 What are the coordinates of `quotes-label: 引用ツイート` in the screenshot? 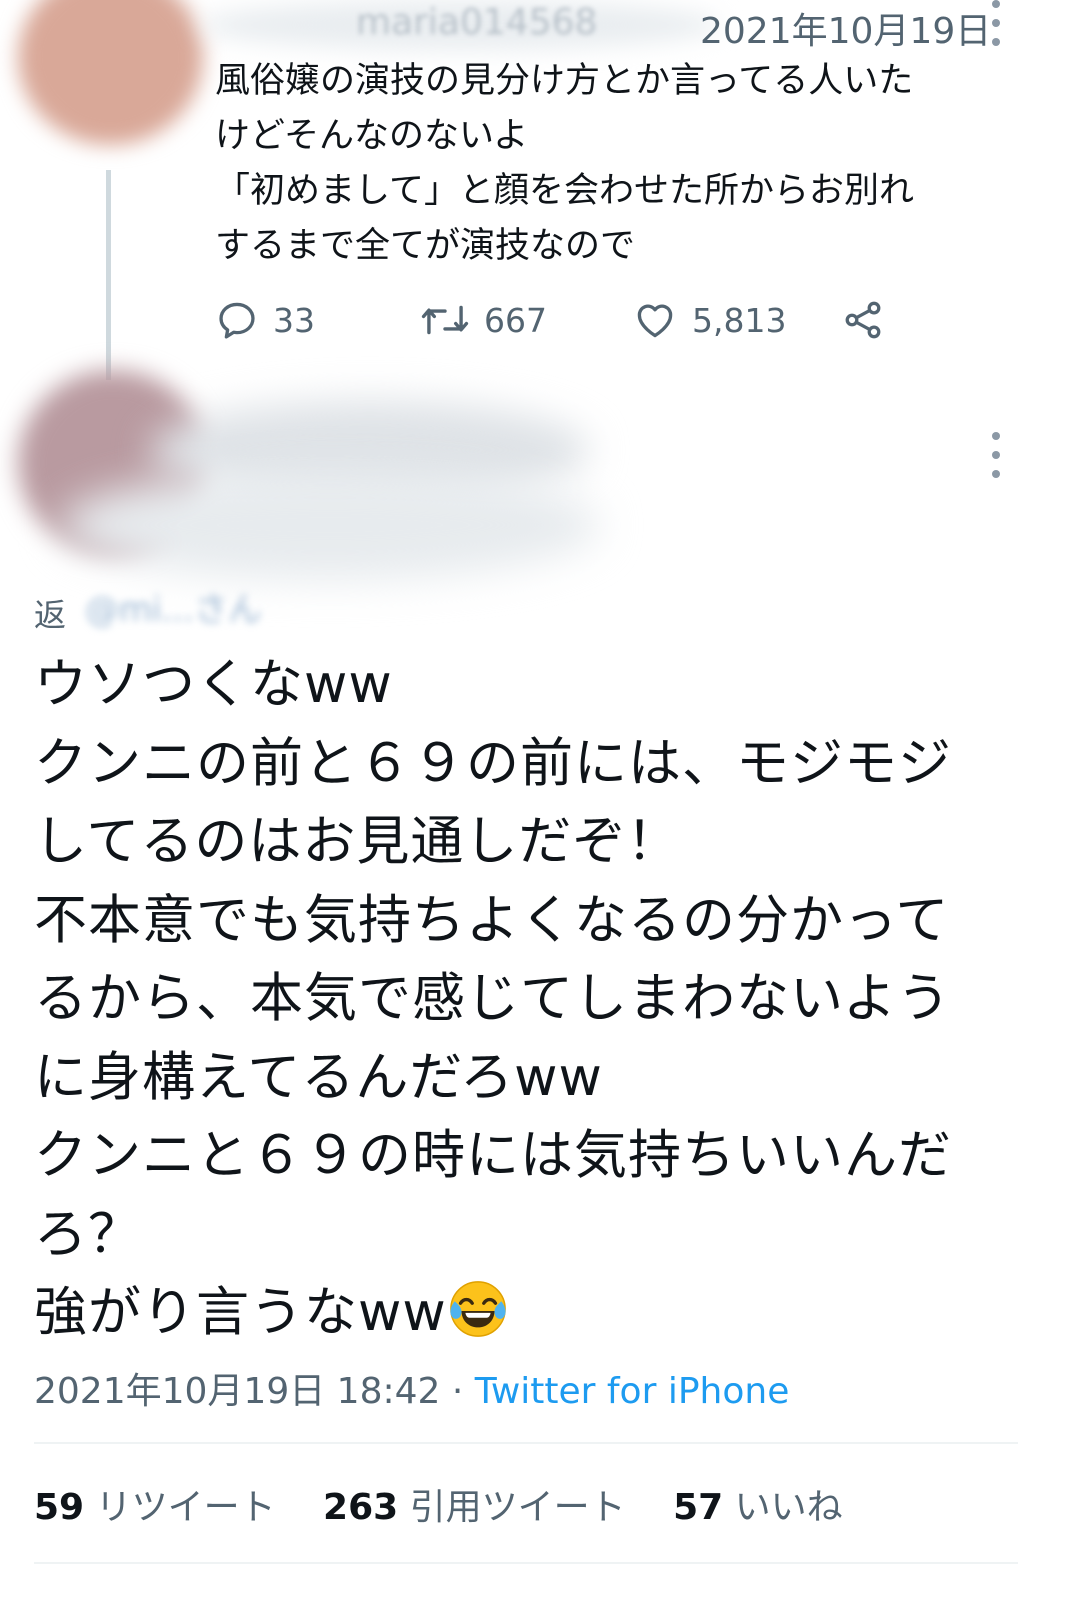 It's located at (517, 1507).